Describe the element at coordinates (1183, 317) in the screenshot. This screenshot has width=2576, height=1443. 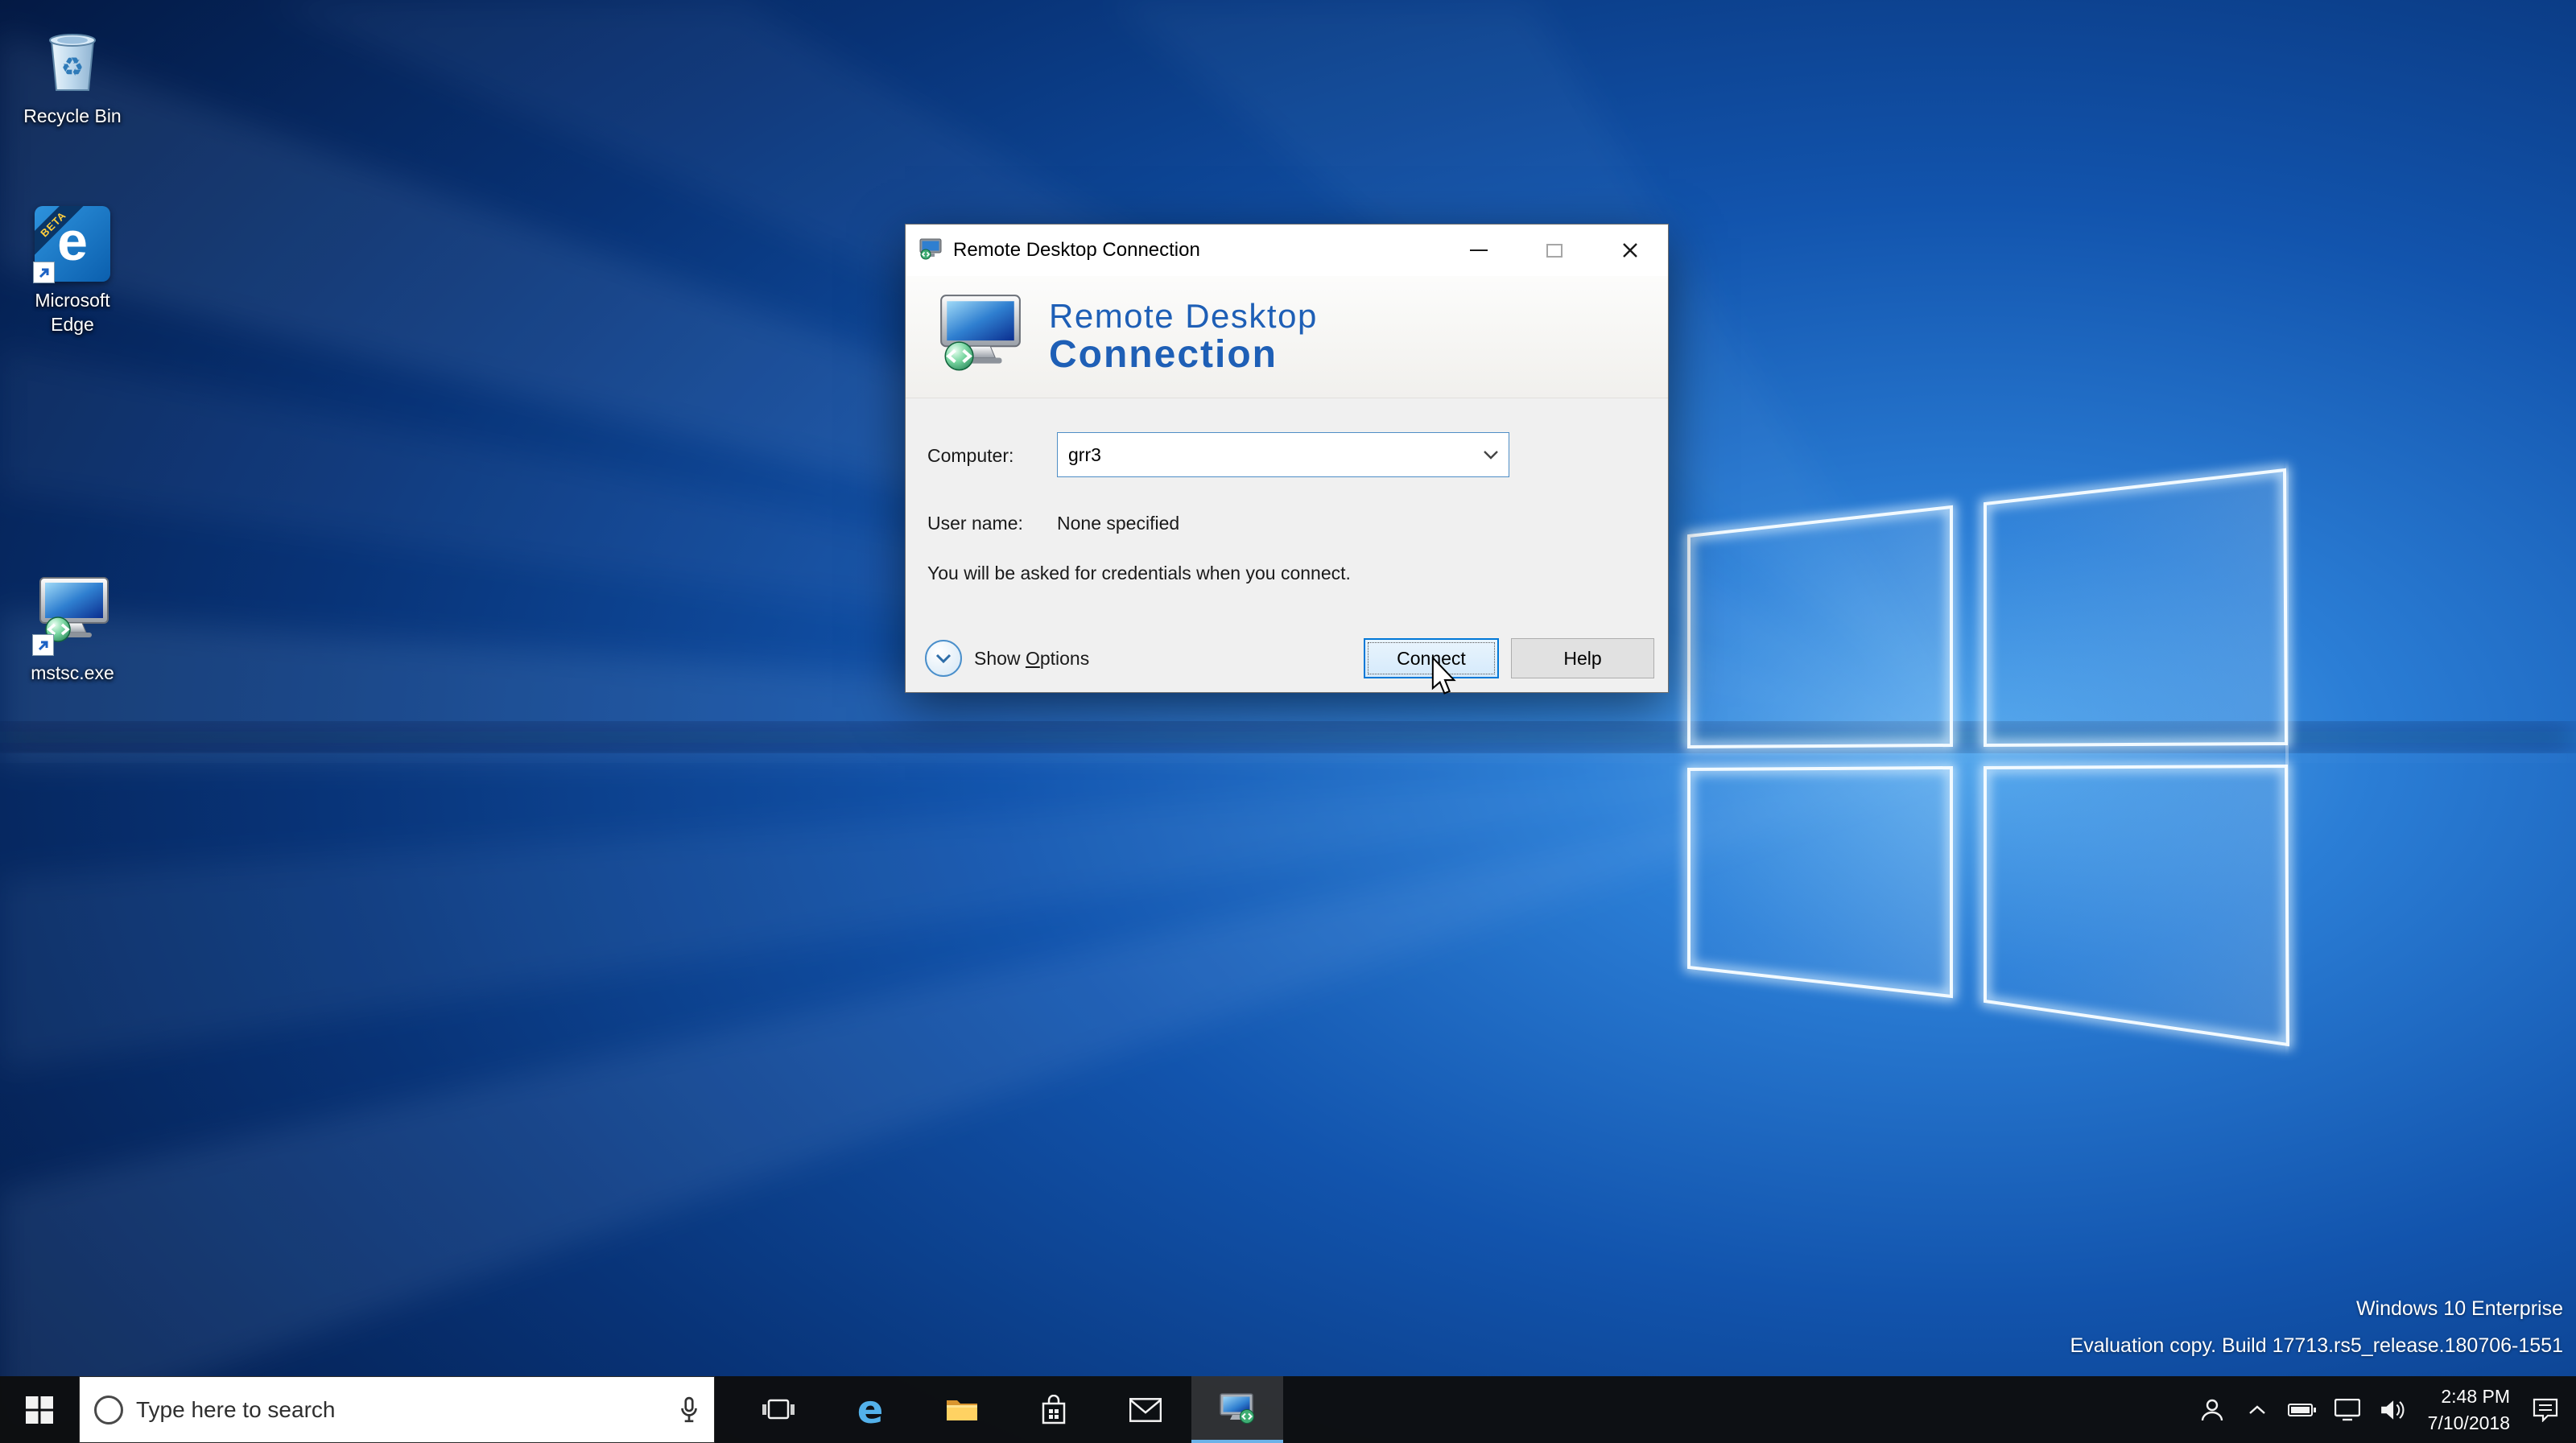
I see `brand-line1: Remote Desktop` at that location.